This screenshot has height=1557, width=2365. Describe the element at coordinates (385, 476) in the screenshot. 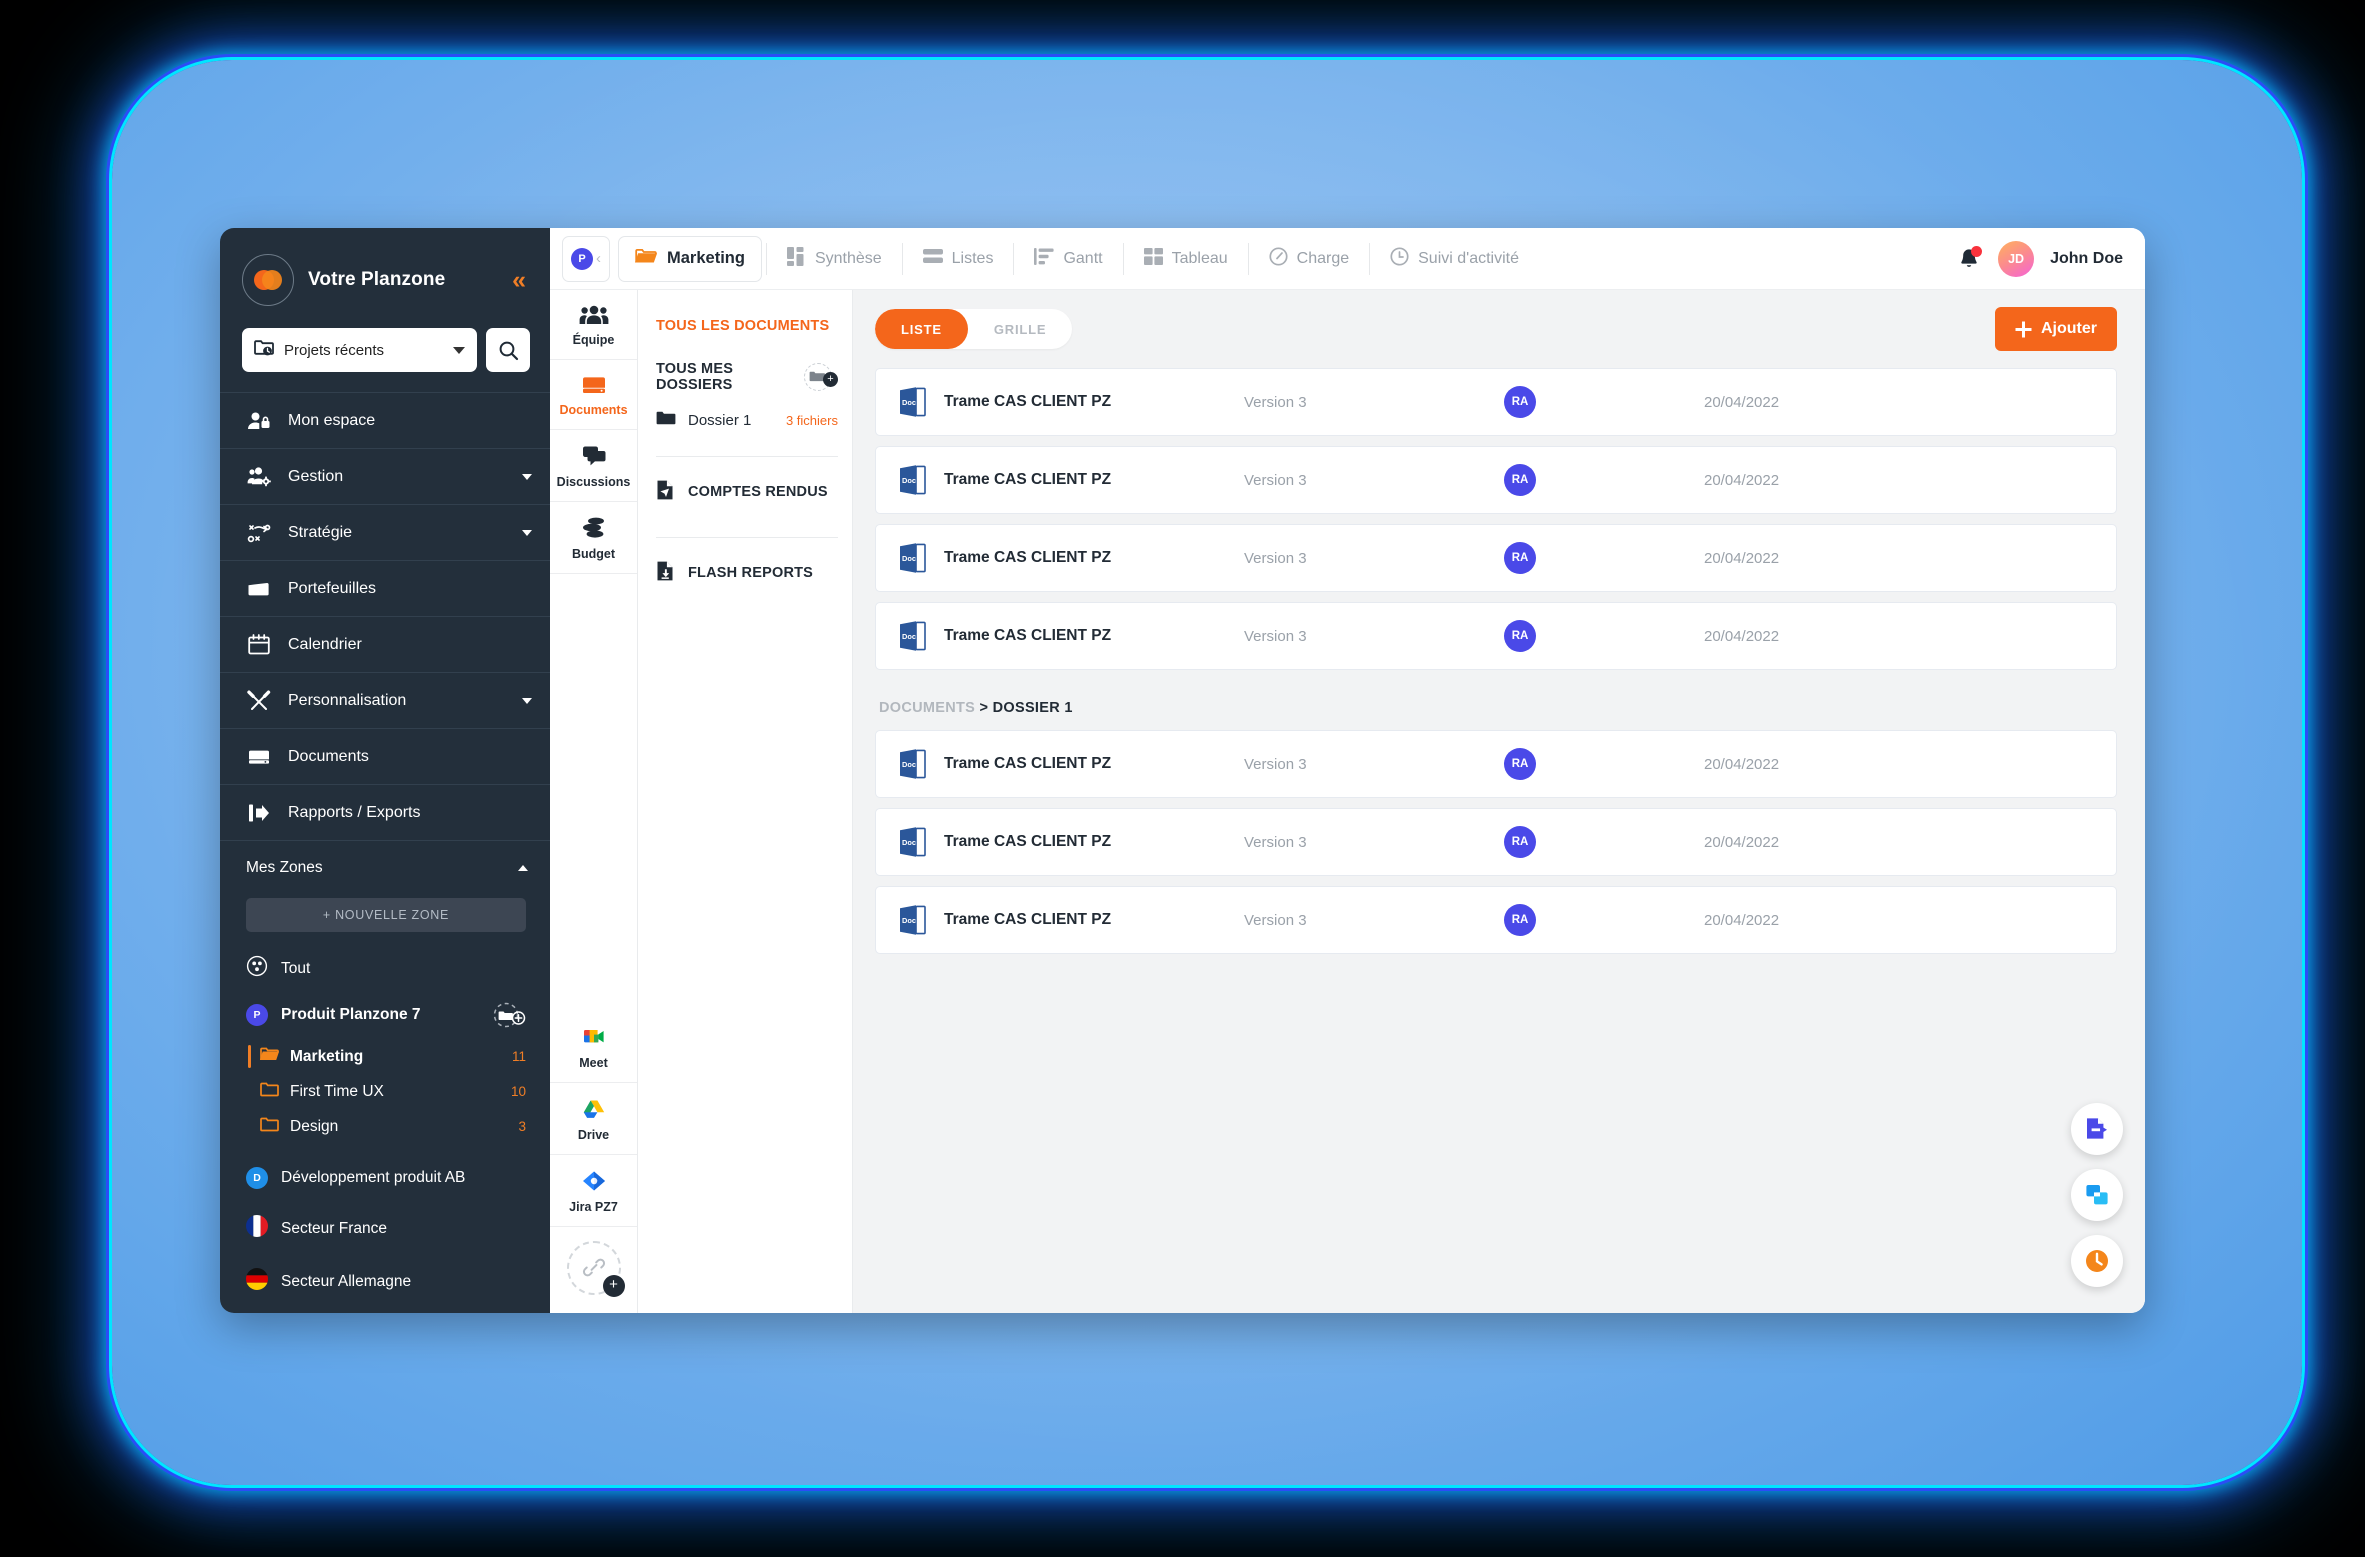

I see `sidebar-item-gestion: Gestion` at that location.